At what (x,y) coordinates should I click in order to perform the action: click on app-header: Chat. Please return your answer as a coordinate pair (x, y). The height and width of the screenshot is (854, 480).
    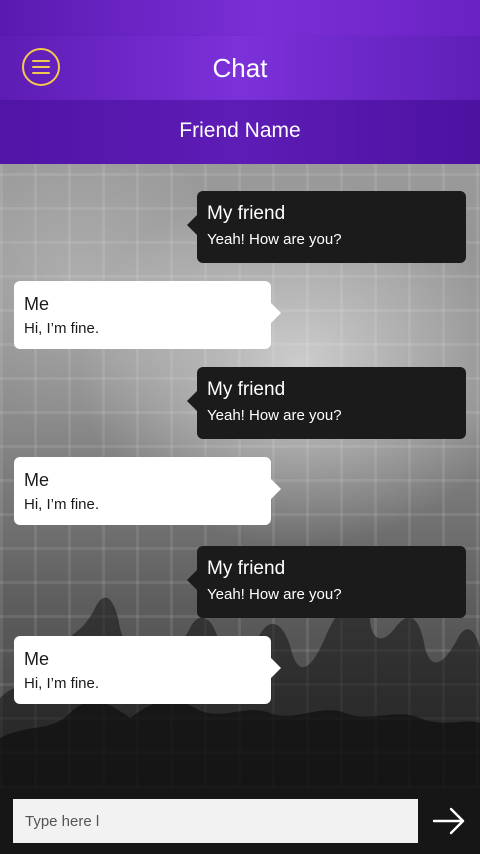
    Looking at the image, I should click on (240, 68).